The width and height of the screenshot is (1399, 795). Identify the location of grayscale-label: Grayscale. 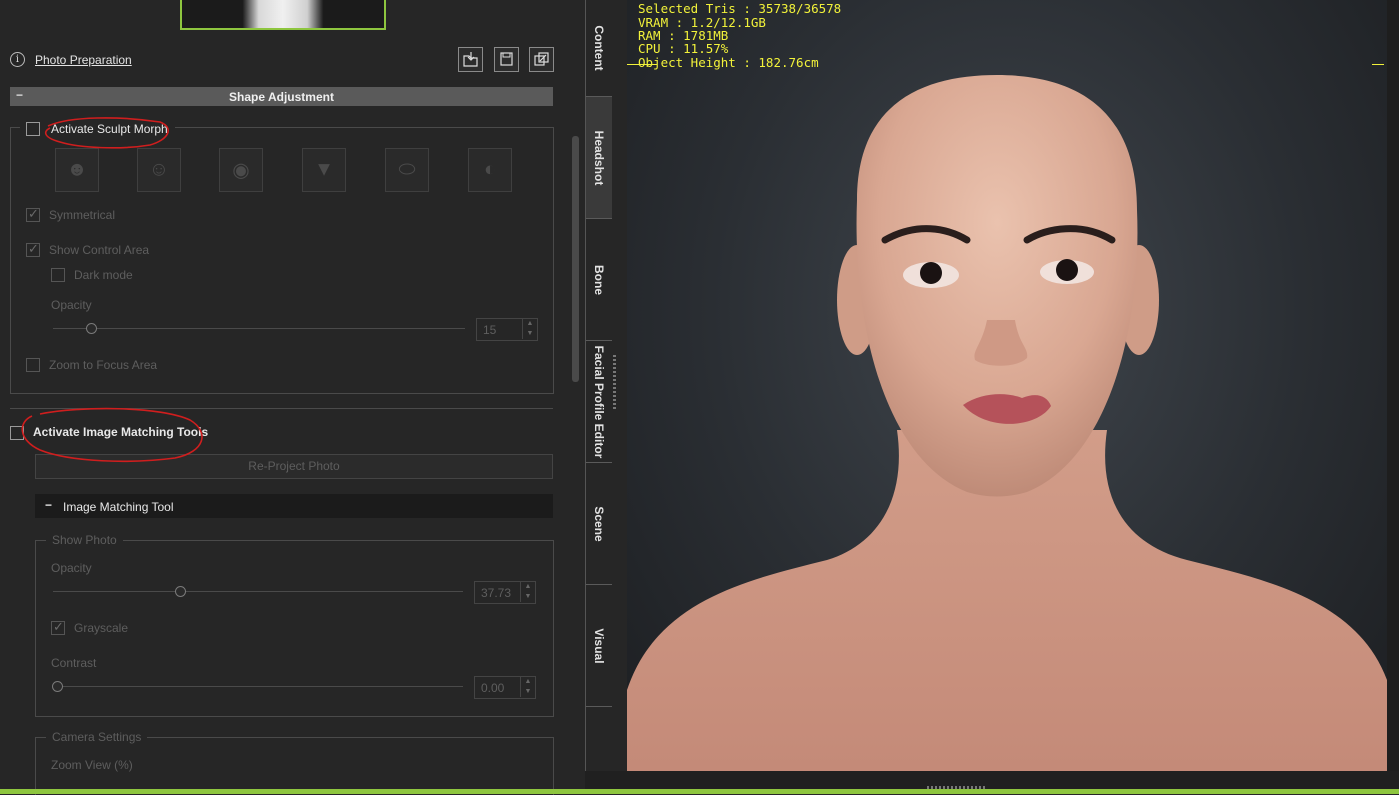
(101, 628).